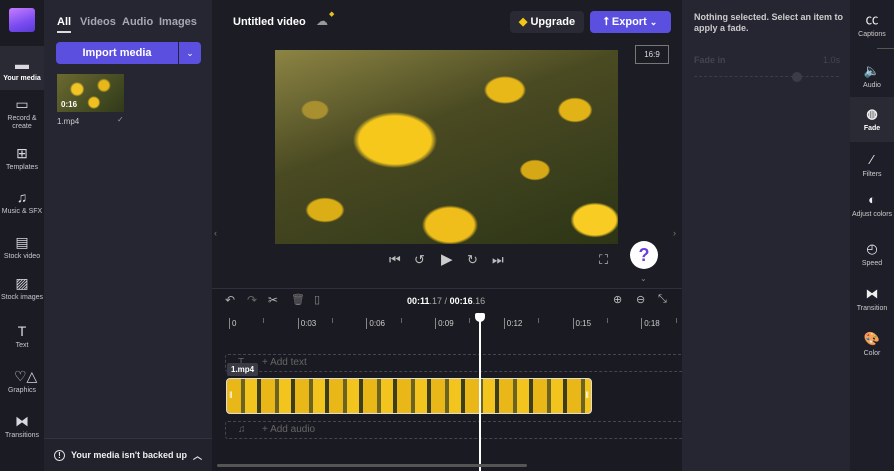  Describe the element at coordinates (190, 53) in the screenshot. I see `import-dropdown-button: ⌄` at that location.